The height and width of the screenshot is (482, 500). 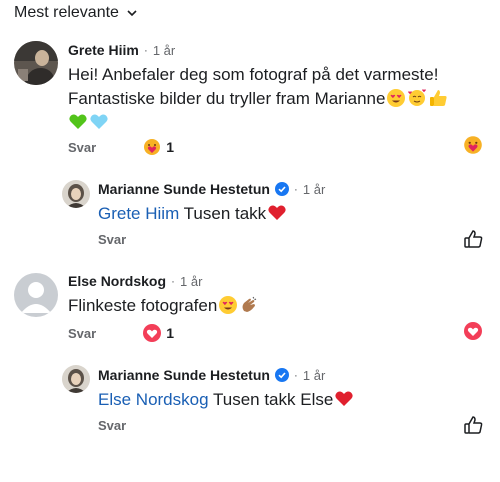 I want to click on comment-header: Else Nordskog · 1 år, so click(x=135, y=281).